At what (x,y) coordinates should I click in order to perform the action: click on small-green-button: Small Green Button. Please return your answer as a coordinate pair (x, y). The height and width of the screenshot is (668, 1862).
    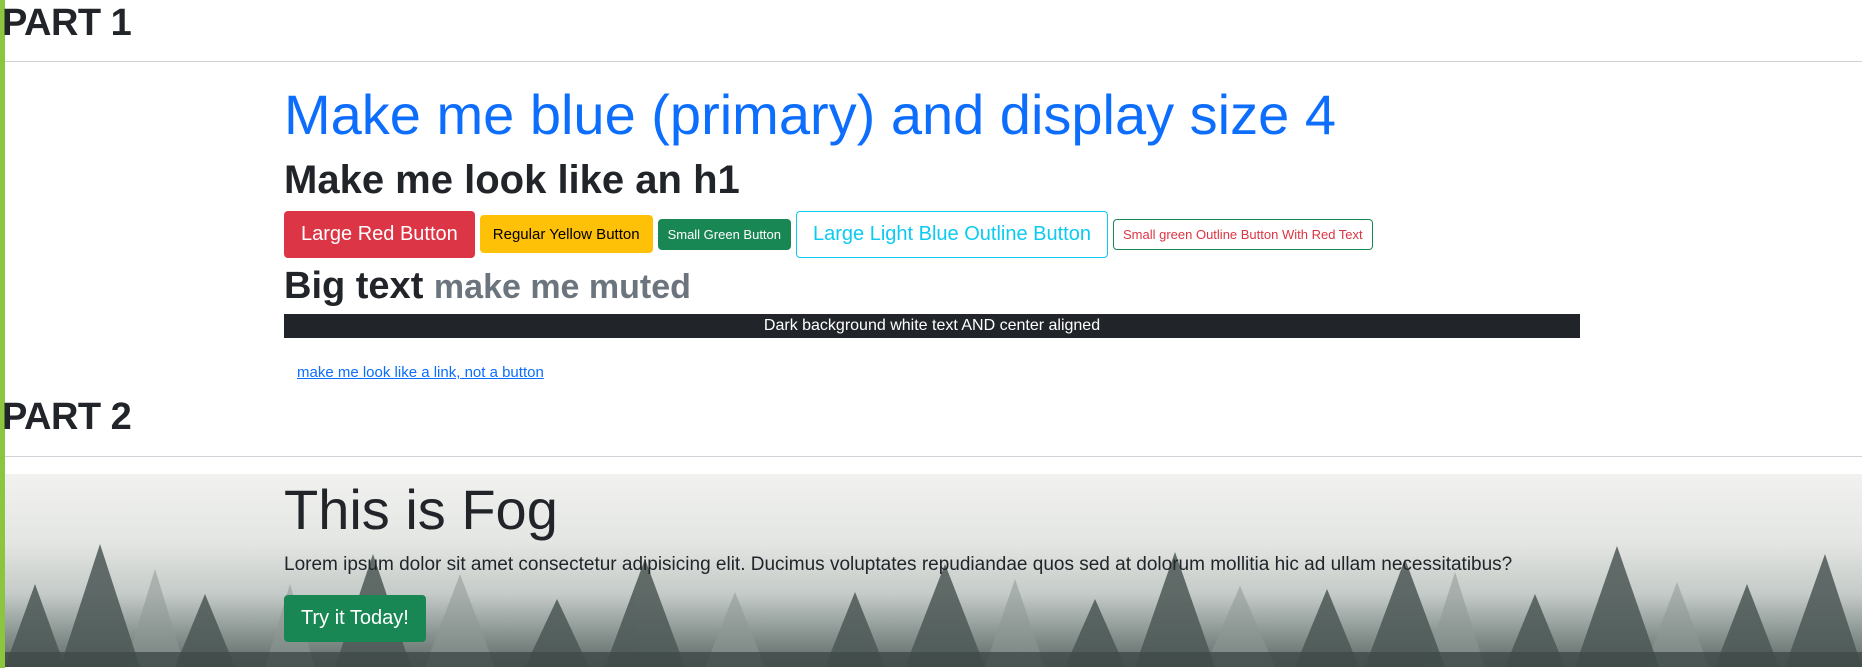
    Looking at the image, I should click on (724, 234).